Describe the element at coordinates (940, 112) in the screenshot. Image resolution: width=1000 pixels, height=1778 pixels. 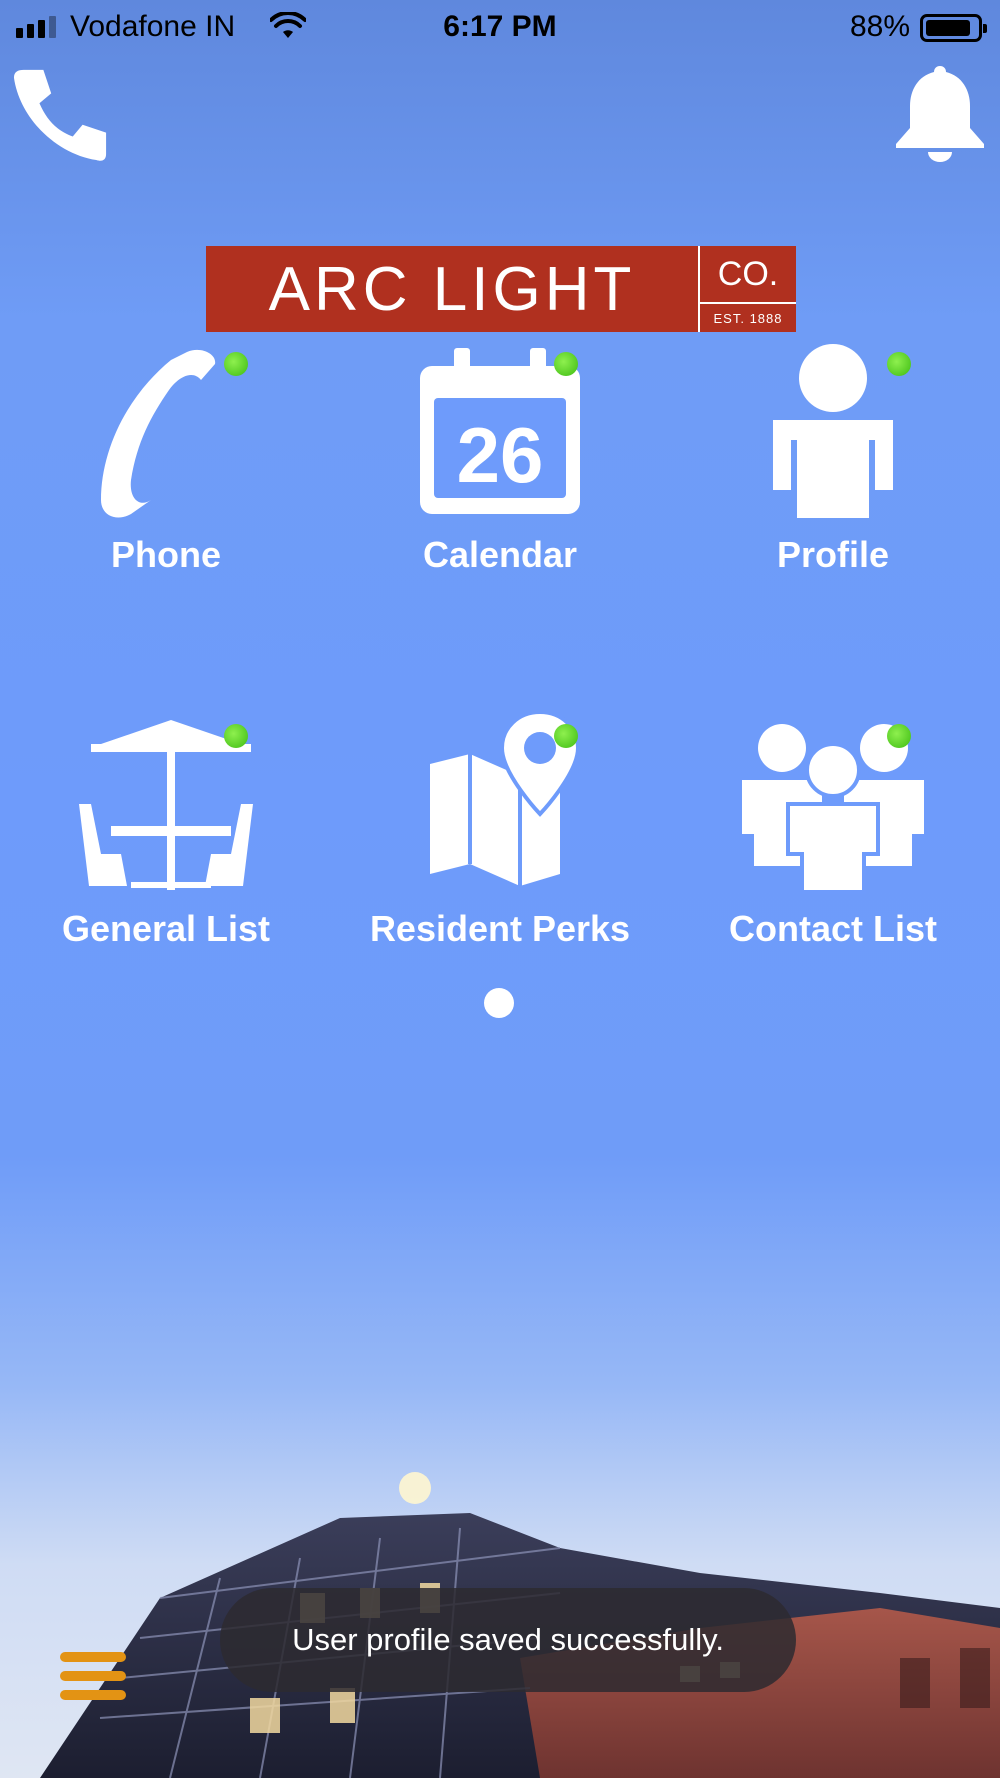
I see `bell-icon` at that location.